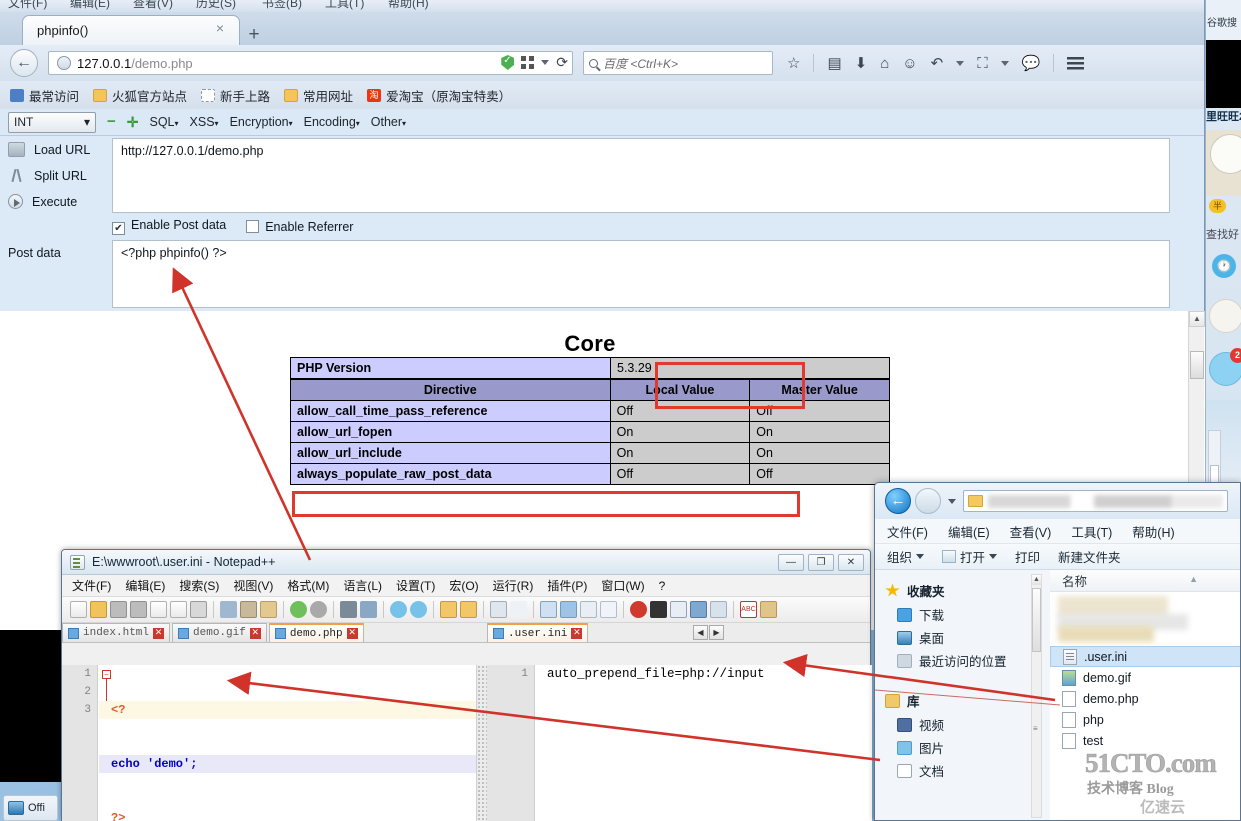 The width and height of the screenshot is (1241, 821). What do you see at coordinates (656, 674) in the screenshot?
I see `editor-right-code: auto_prepend_file=php://input` at bounding box center [656, 674].